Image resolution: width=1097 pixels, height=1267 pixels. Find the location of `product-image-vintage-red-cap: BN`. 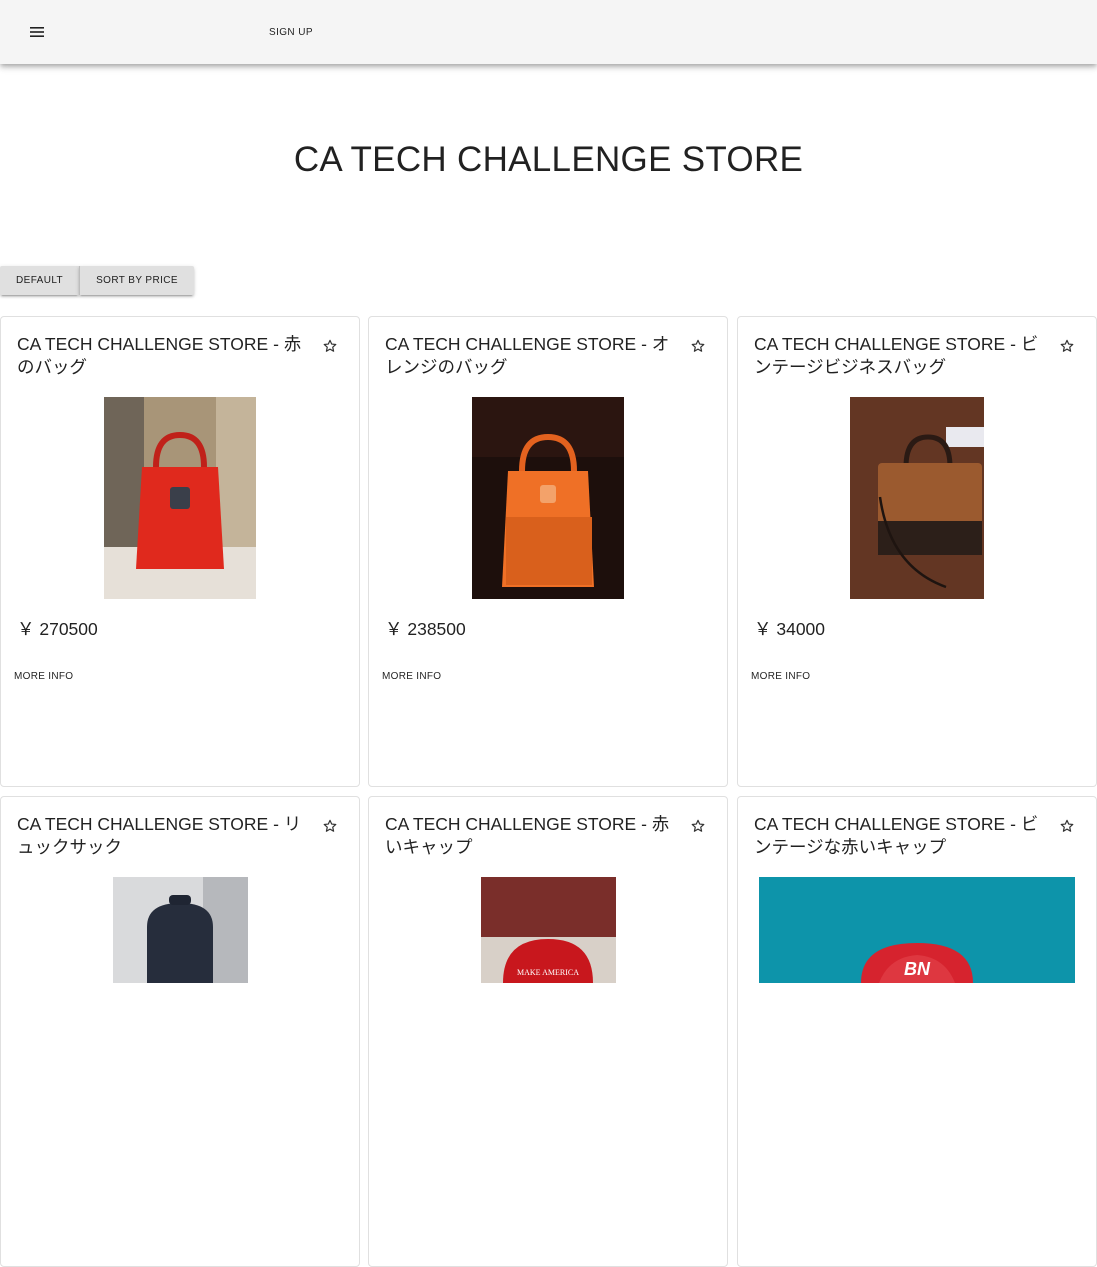

product-image-vintage-red-cap: BN is located at coordinates (917, 930).